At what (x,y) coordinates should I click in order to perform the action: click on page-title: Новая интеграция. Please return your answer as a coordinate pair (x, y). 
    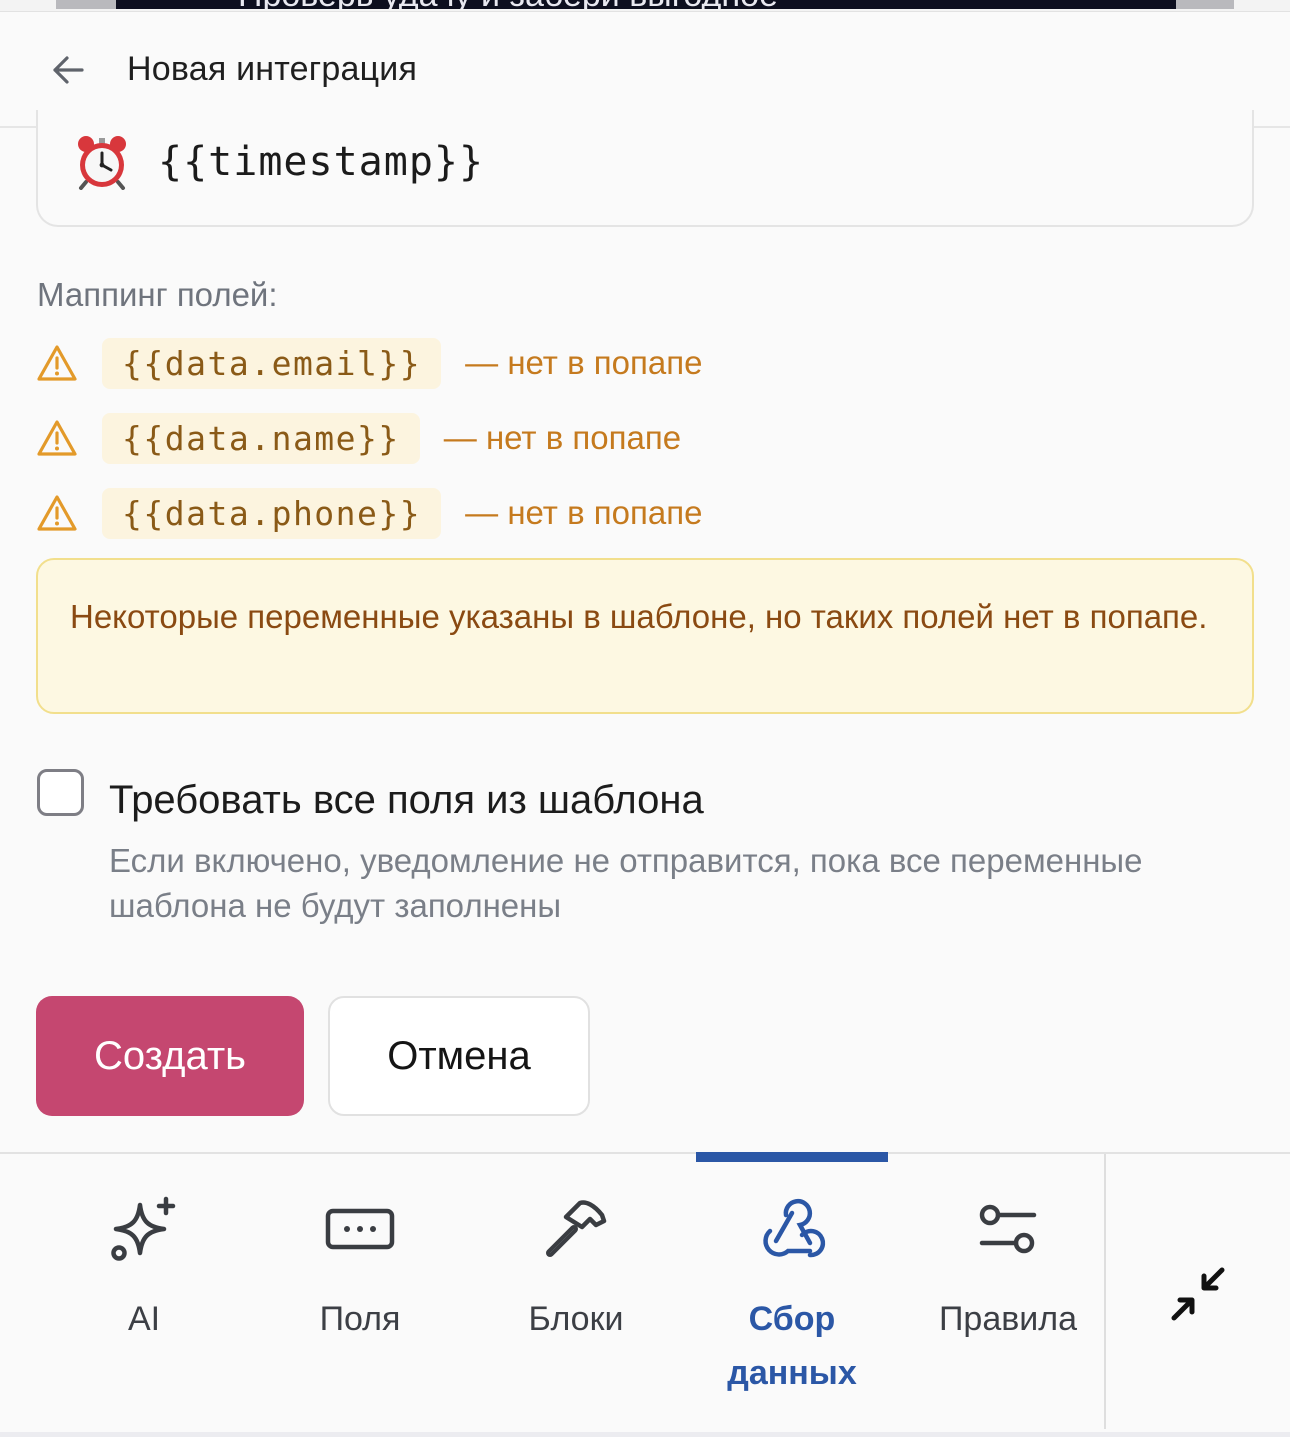
    Looking at the image, I should click on (272, 69).